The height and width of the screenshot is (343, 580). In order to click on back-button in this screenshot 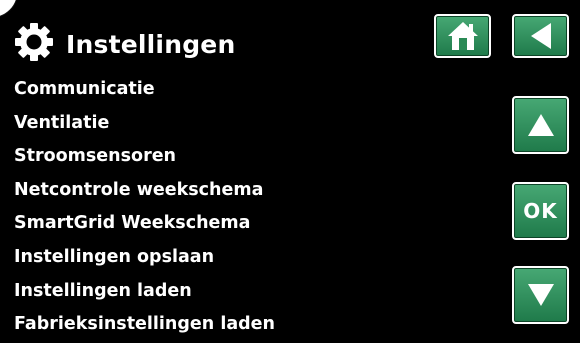, I will do `click(540, 36)`.